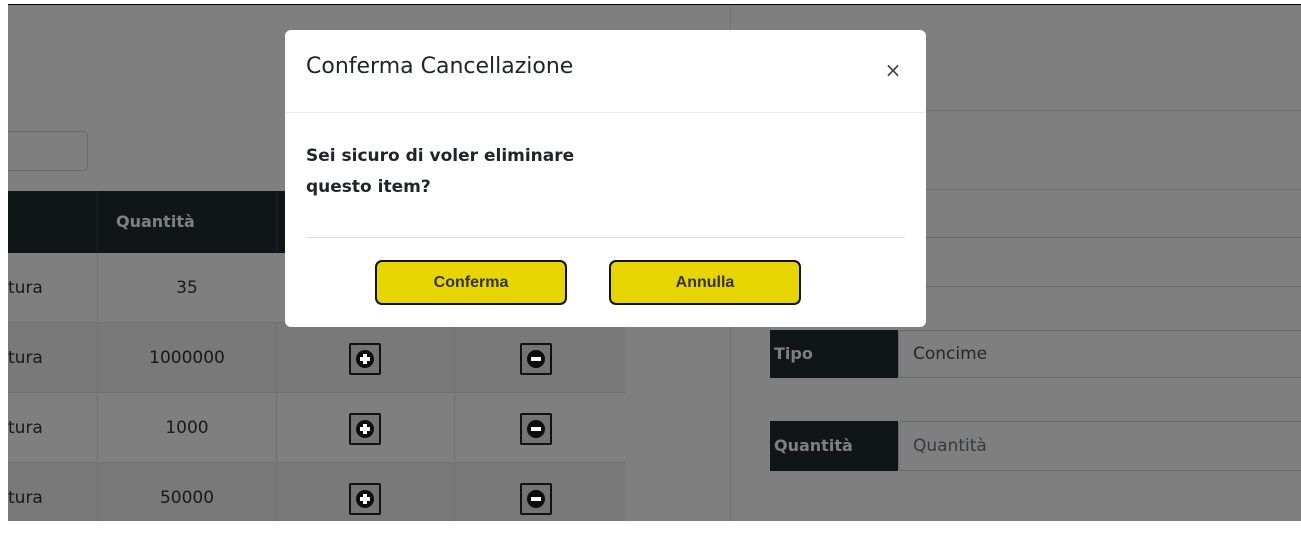 The height and width of the screenshot is (534, 1301). I want to click on confirm-button: Conferma, so click(471, 282).